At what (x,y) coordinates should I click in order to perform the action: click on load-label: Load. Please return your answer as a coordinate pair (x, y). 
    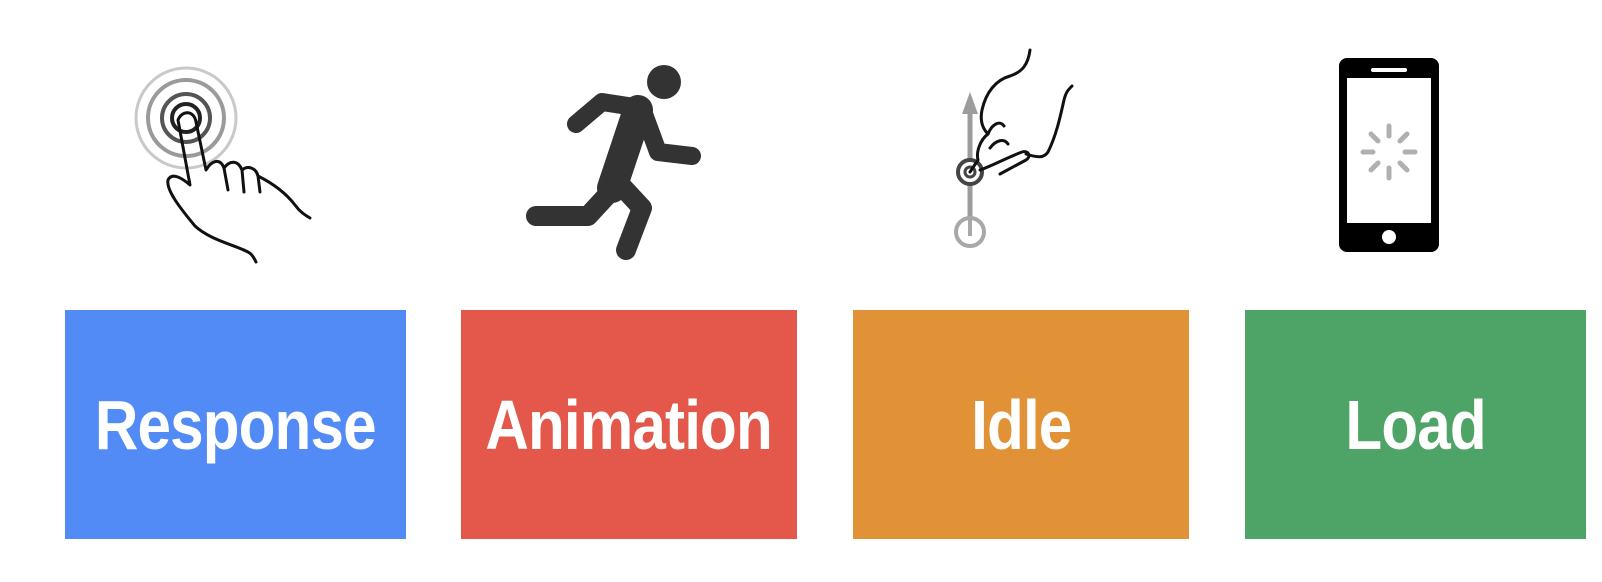
    Looking at the image, I should click on (1415, 424).